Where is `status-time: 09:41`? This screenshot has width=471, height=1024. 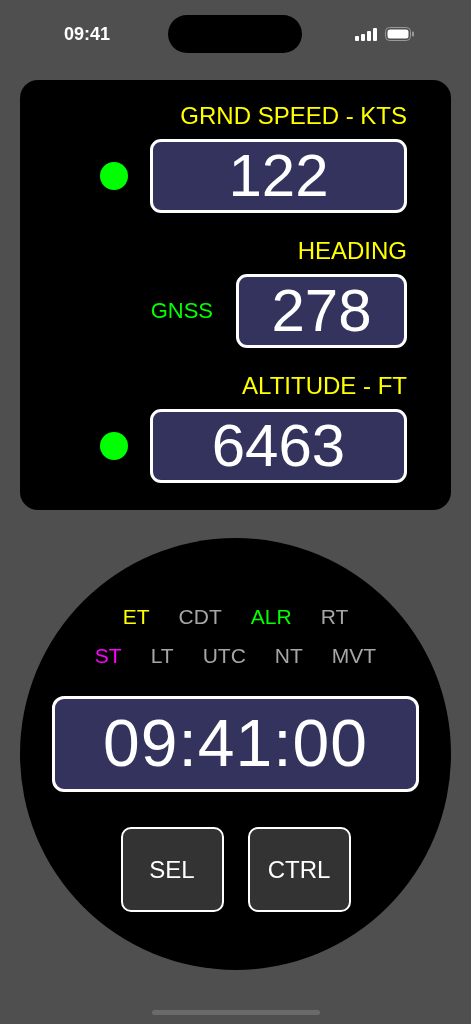
status-time: 09:41 is located at coordinates (88, 34).